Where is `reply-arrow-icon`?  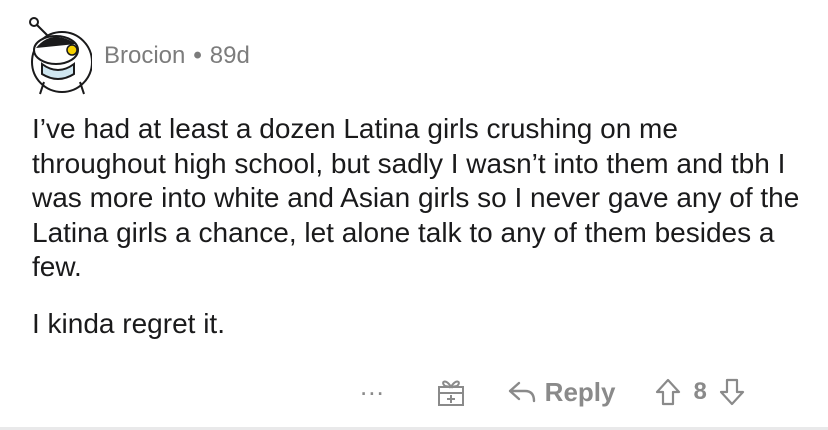
reply-arrow-icon is located at coordinates (522, 392).